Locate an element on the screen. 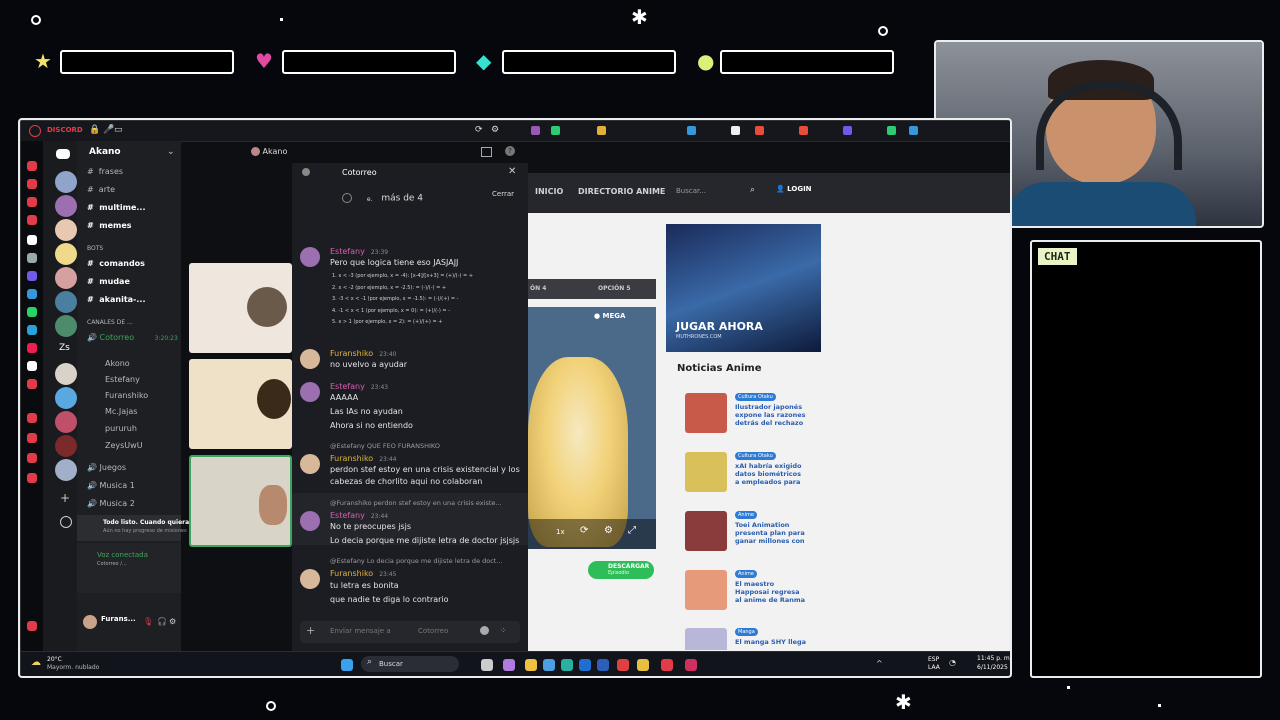  opera-icon is located at coordinates (667, 665).